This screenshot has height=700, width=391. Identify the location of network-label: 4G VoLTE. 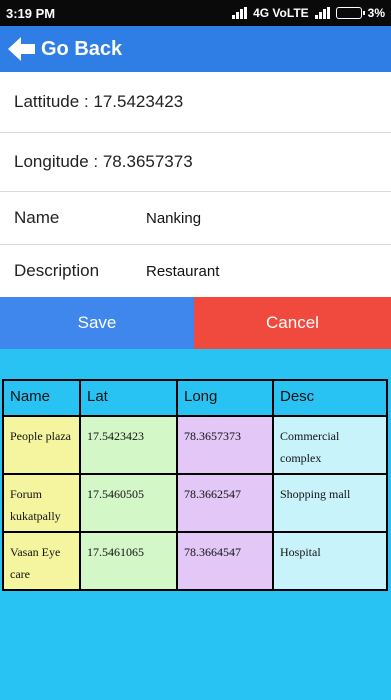
(281, 13).